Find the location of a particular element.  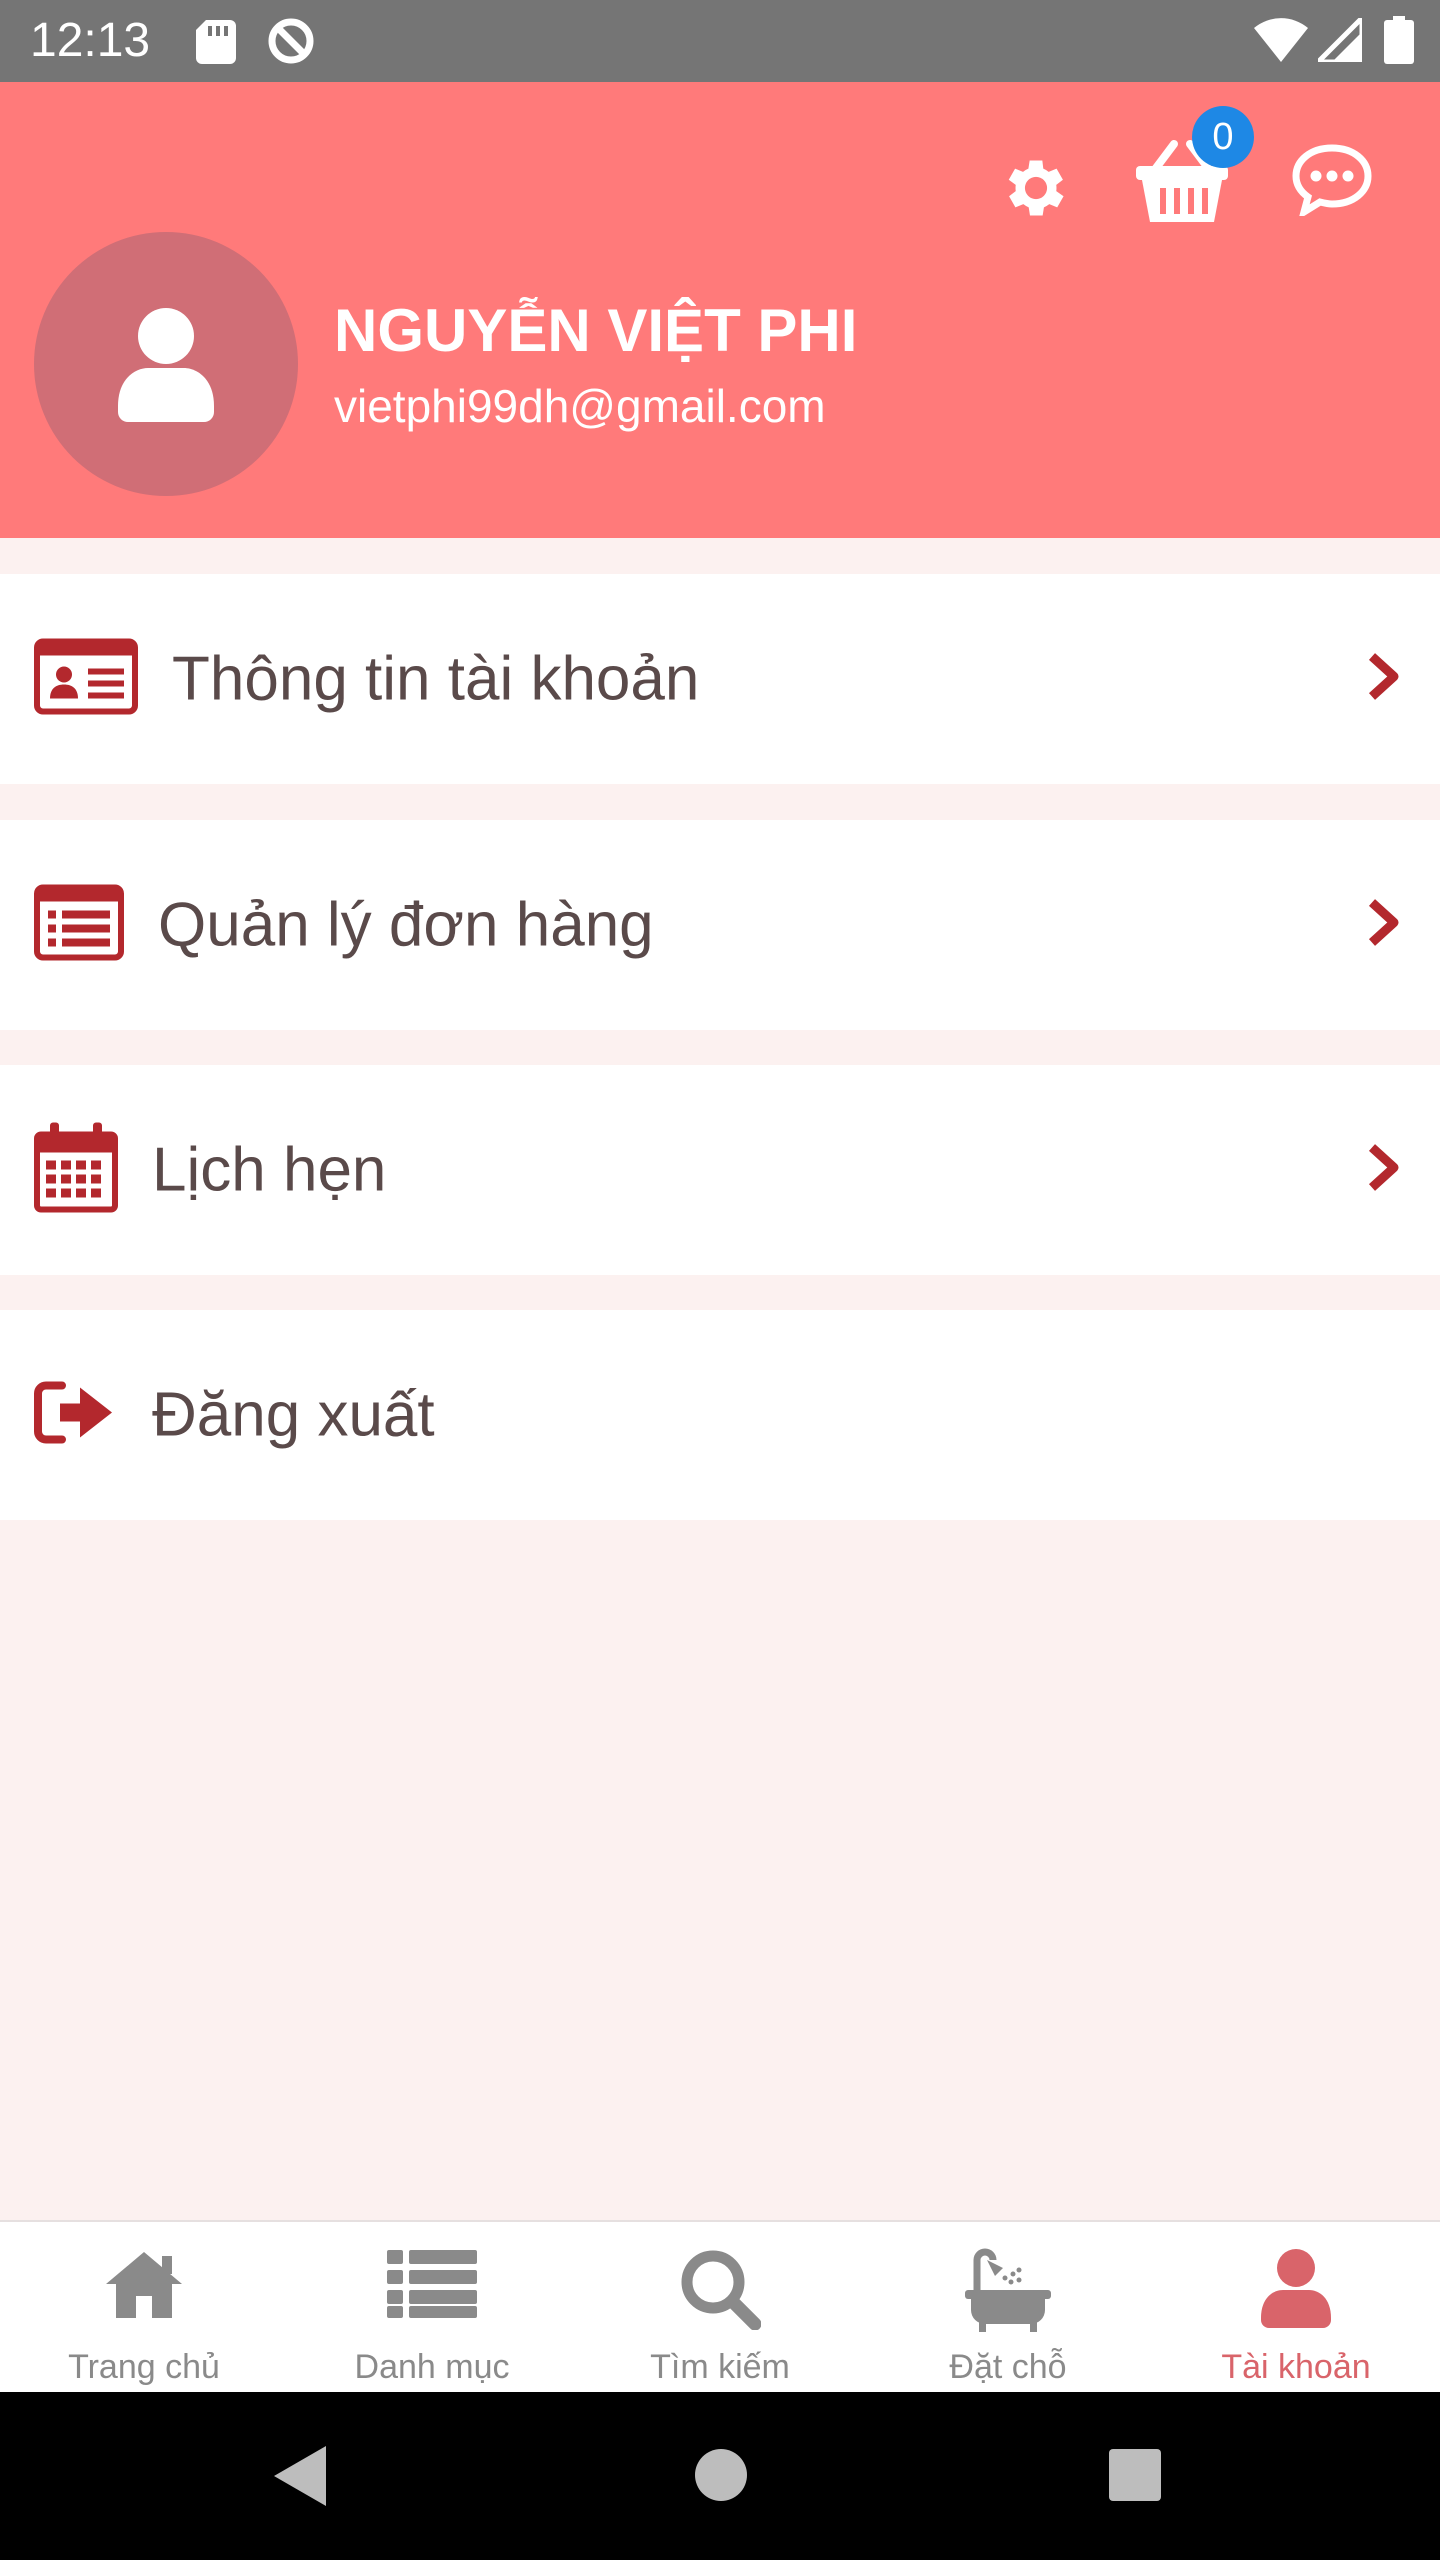

nav-item-home: Trang chủ is located at coordinates (144, 2308).